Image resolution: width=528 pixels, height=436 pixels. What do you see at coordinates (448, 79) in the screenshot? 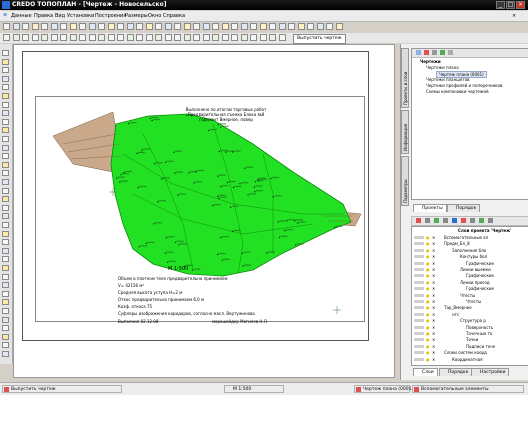
I see `tree-item: Чертежи планшетов` at bounding box center [448, 79].